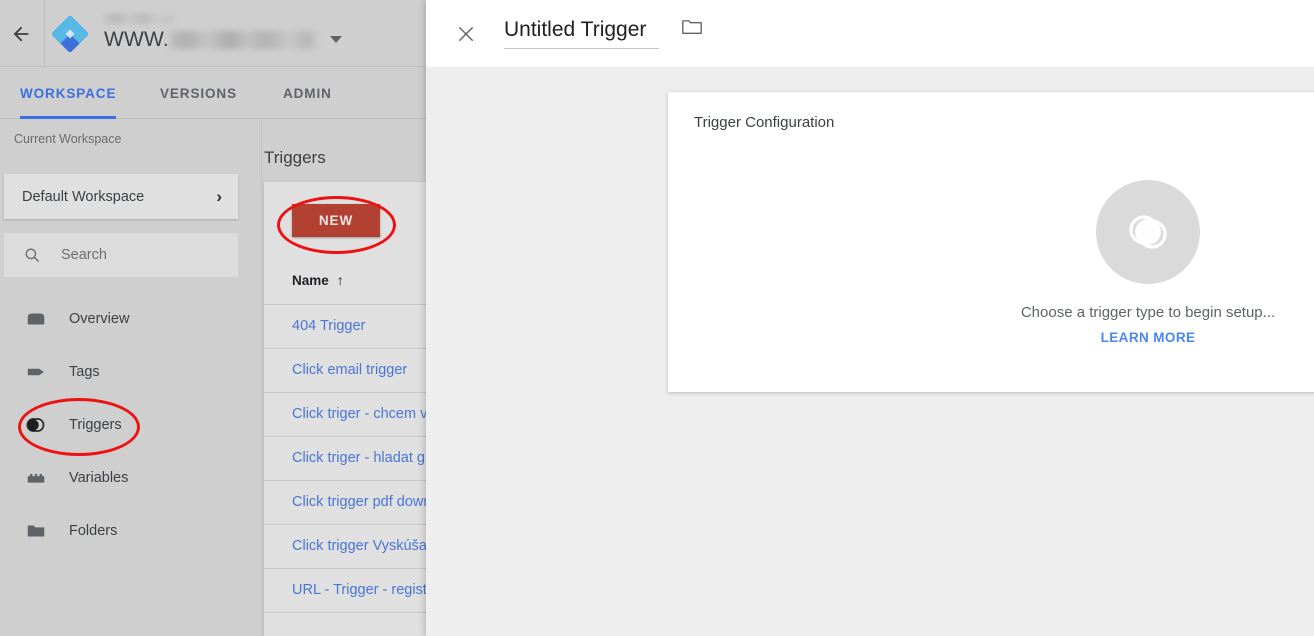 The image size is (1314, 636). I want to click on variables-icon, so click(36, 478).